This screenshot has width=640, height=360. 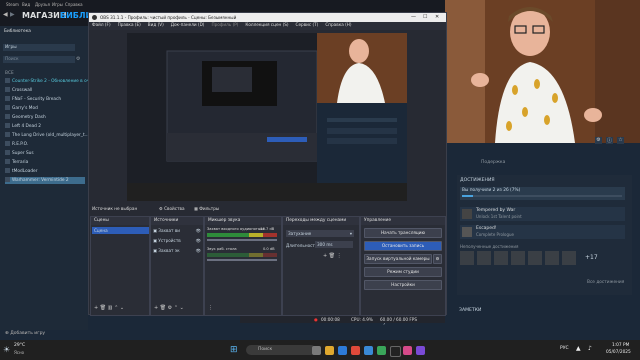 I want to click on game-item: R.E.P.O., so click(x=16, y=144).